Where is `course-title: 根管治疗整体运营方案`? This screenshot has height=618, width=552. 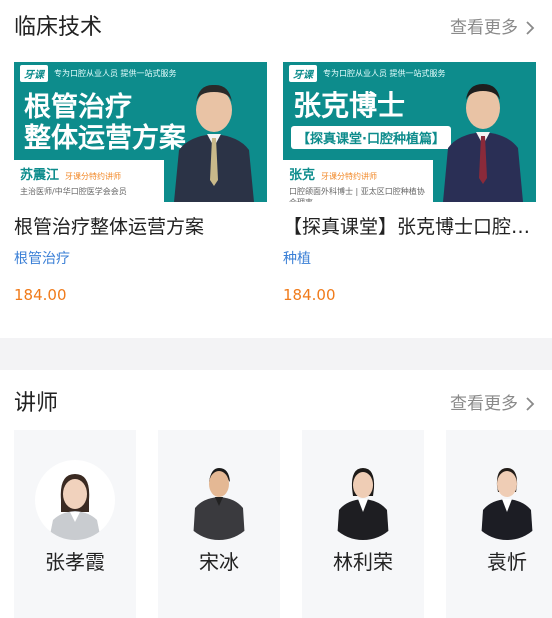 course-title: 根管治疗整体运营方案 is located at coordinates (109, 227).